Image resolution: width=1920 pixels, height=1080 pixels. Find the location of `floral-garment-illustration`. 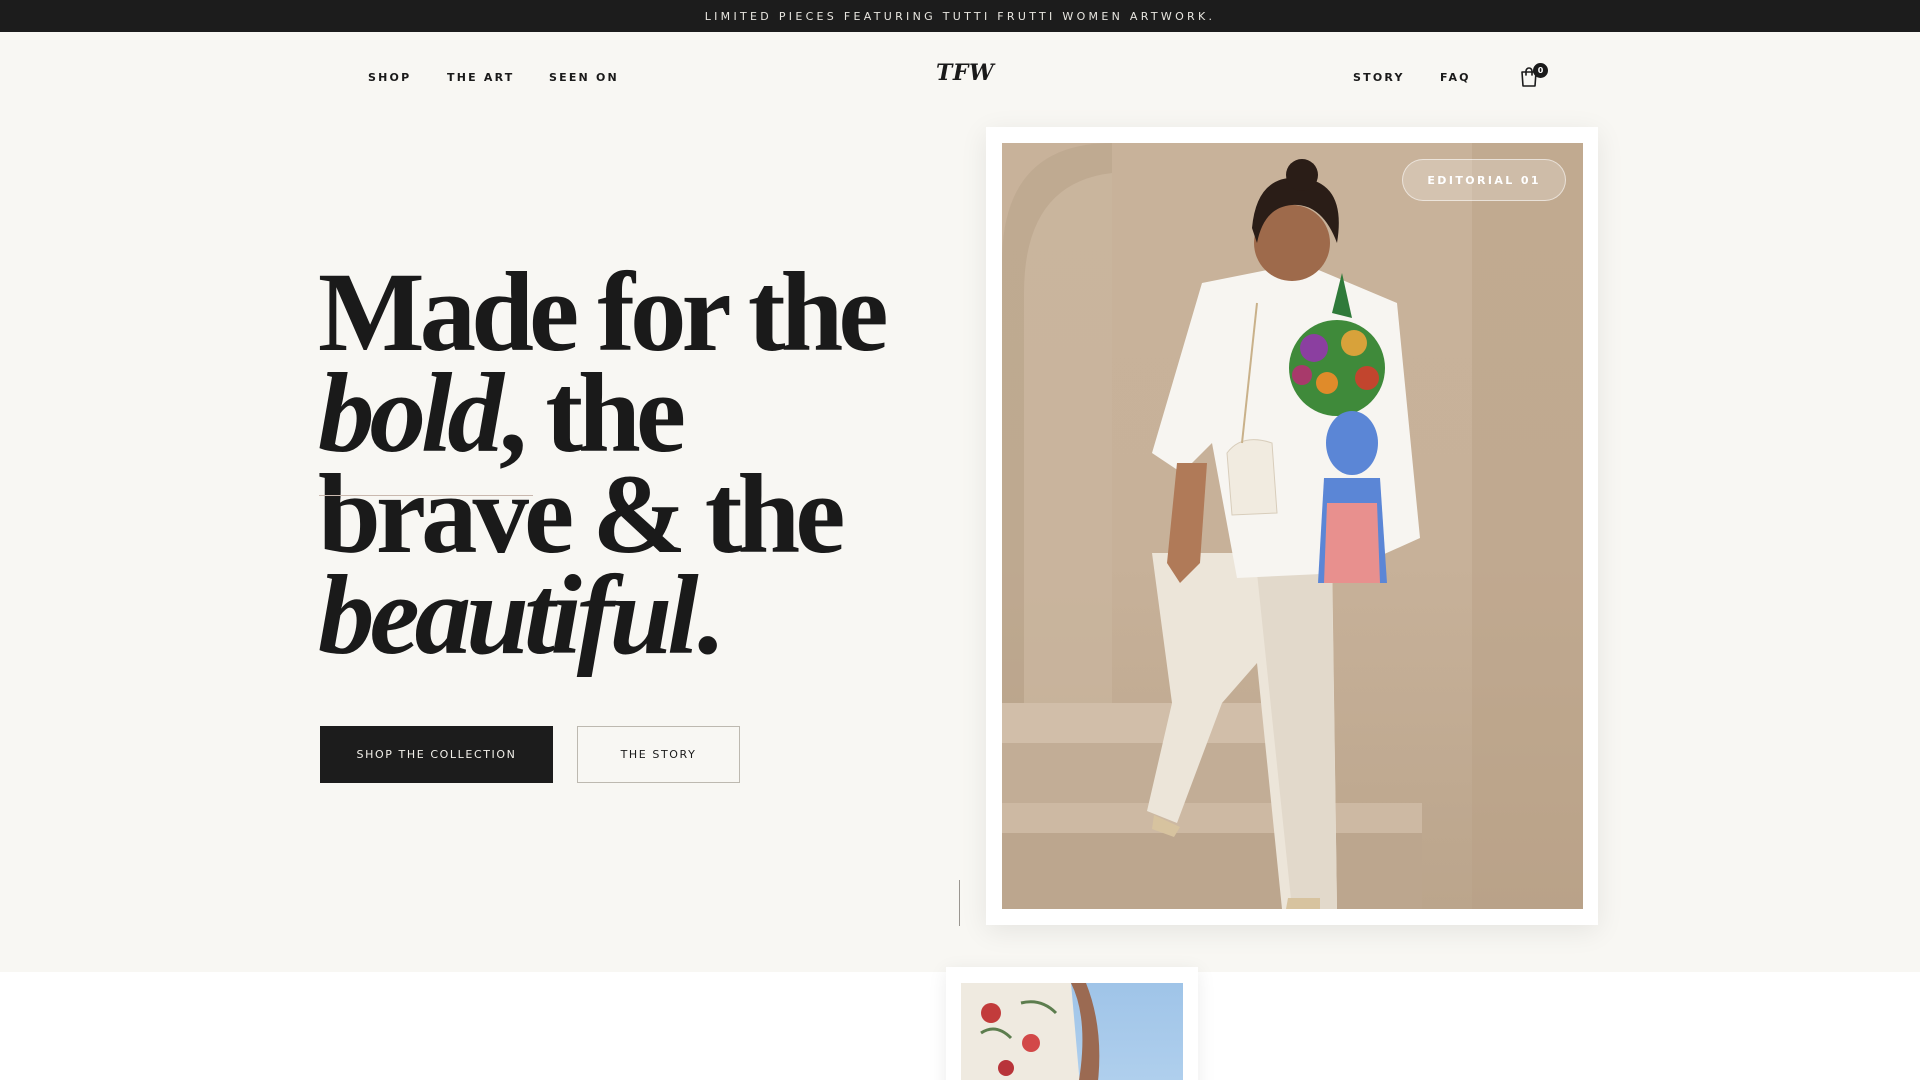

floral-garment-illustration is located at coordinates (1030, 1031).